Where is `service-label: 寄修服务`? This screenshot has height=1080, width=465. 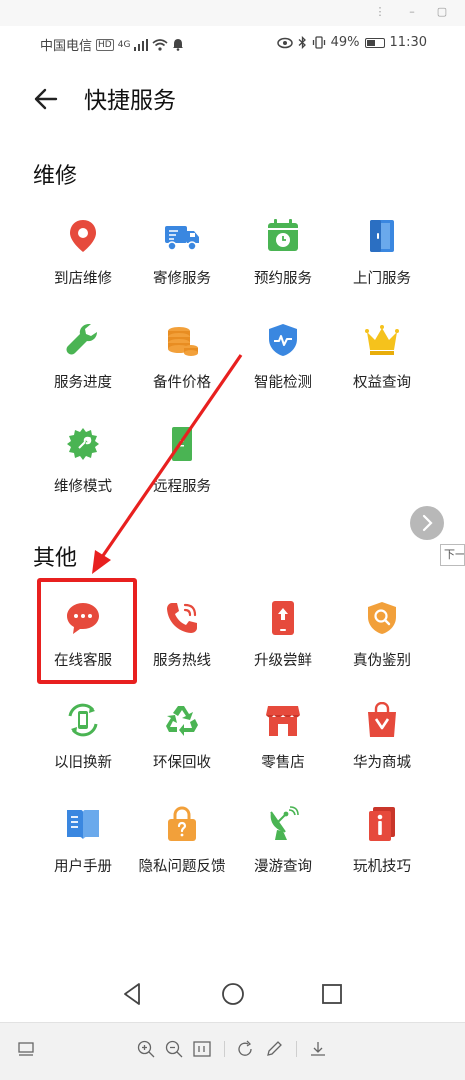
service-label: 寄修服务 is located at coordinates (182, 279).